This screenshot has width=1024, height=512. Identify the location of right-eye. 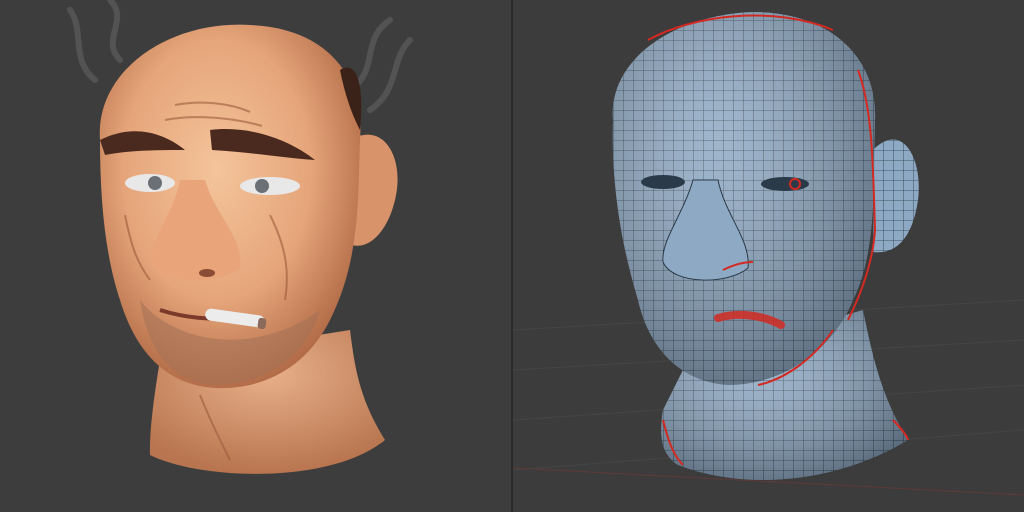
(270, 186).